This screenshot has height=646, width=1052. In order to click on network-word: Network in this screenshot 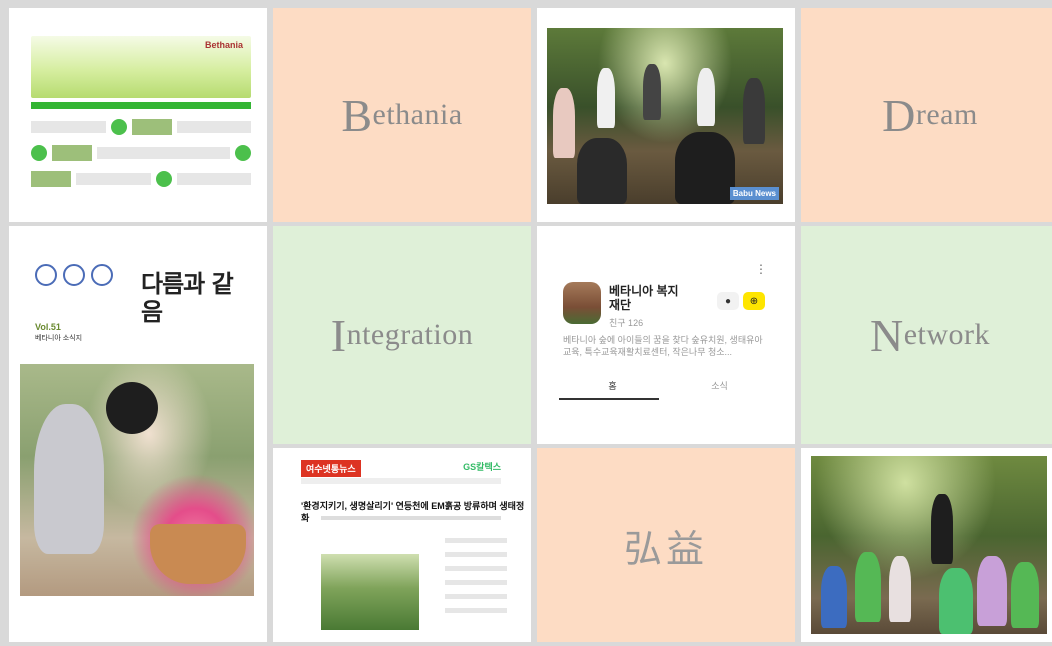, I will do `click(930, 335)`.